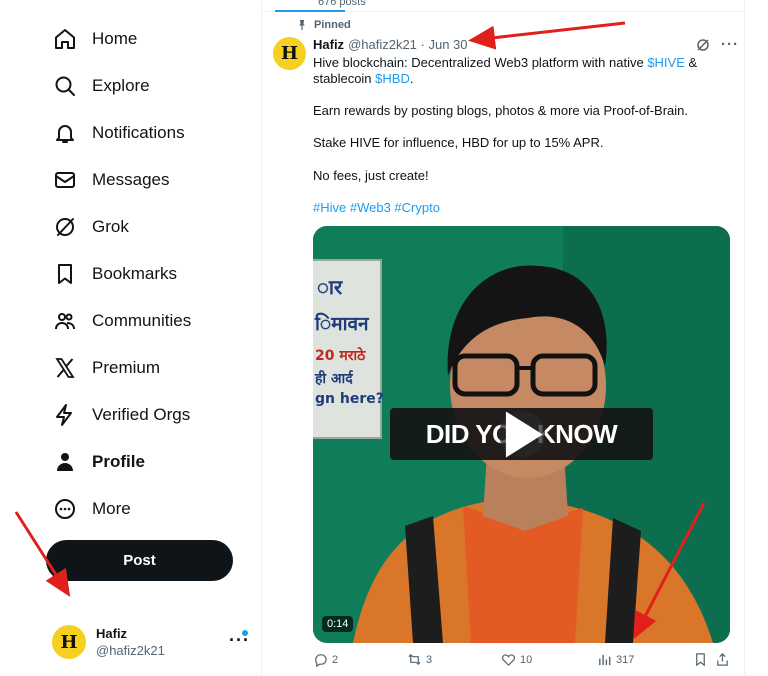  What do you see at coordinates (330, 287) in the screenshot?
I see `sign-line: ार` at bounding box center [330, 287].